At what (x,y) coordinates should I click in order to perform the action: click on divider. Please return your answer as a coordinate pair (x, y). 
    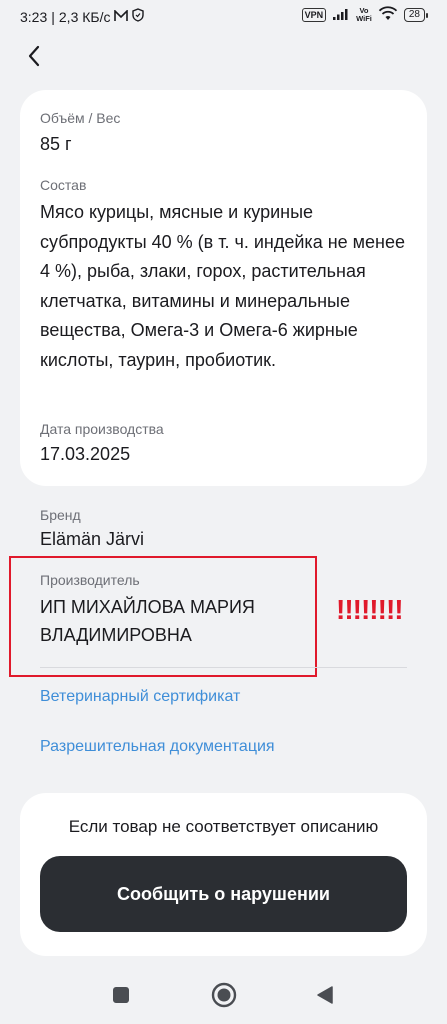
    Looking at the image, I should click on (223, 667).